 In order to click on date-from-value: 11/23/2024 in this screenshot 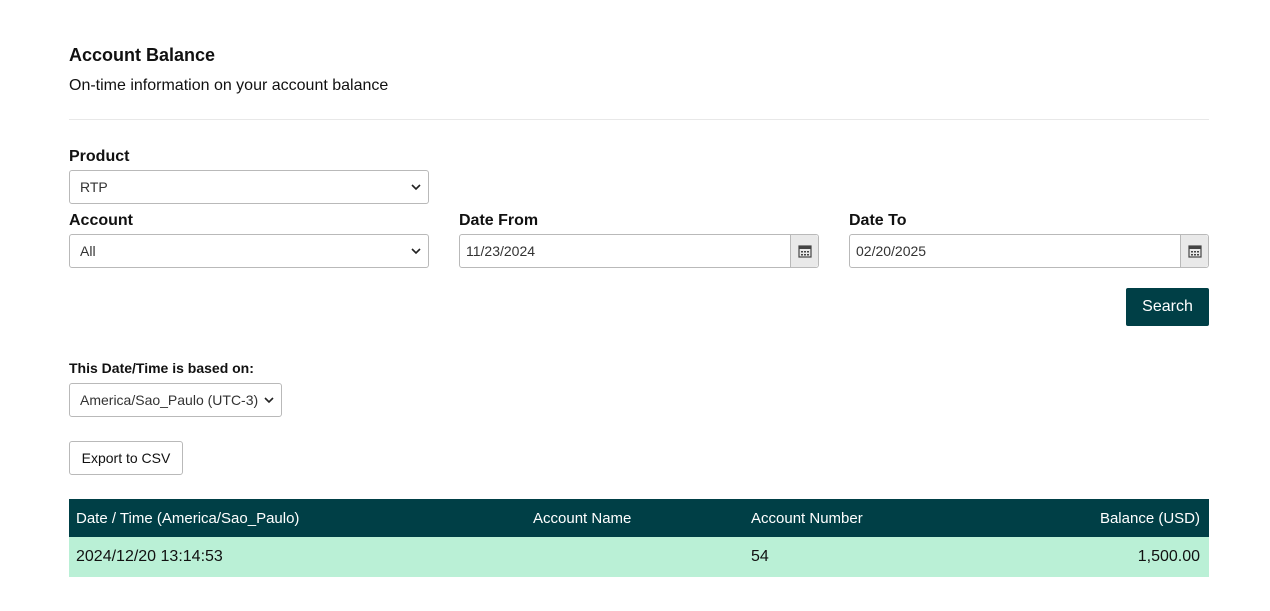, I will do `click(501, 251)`.